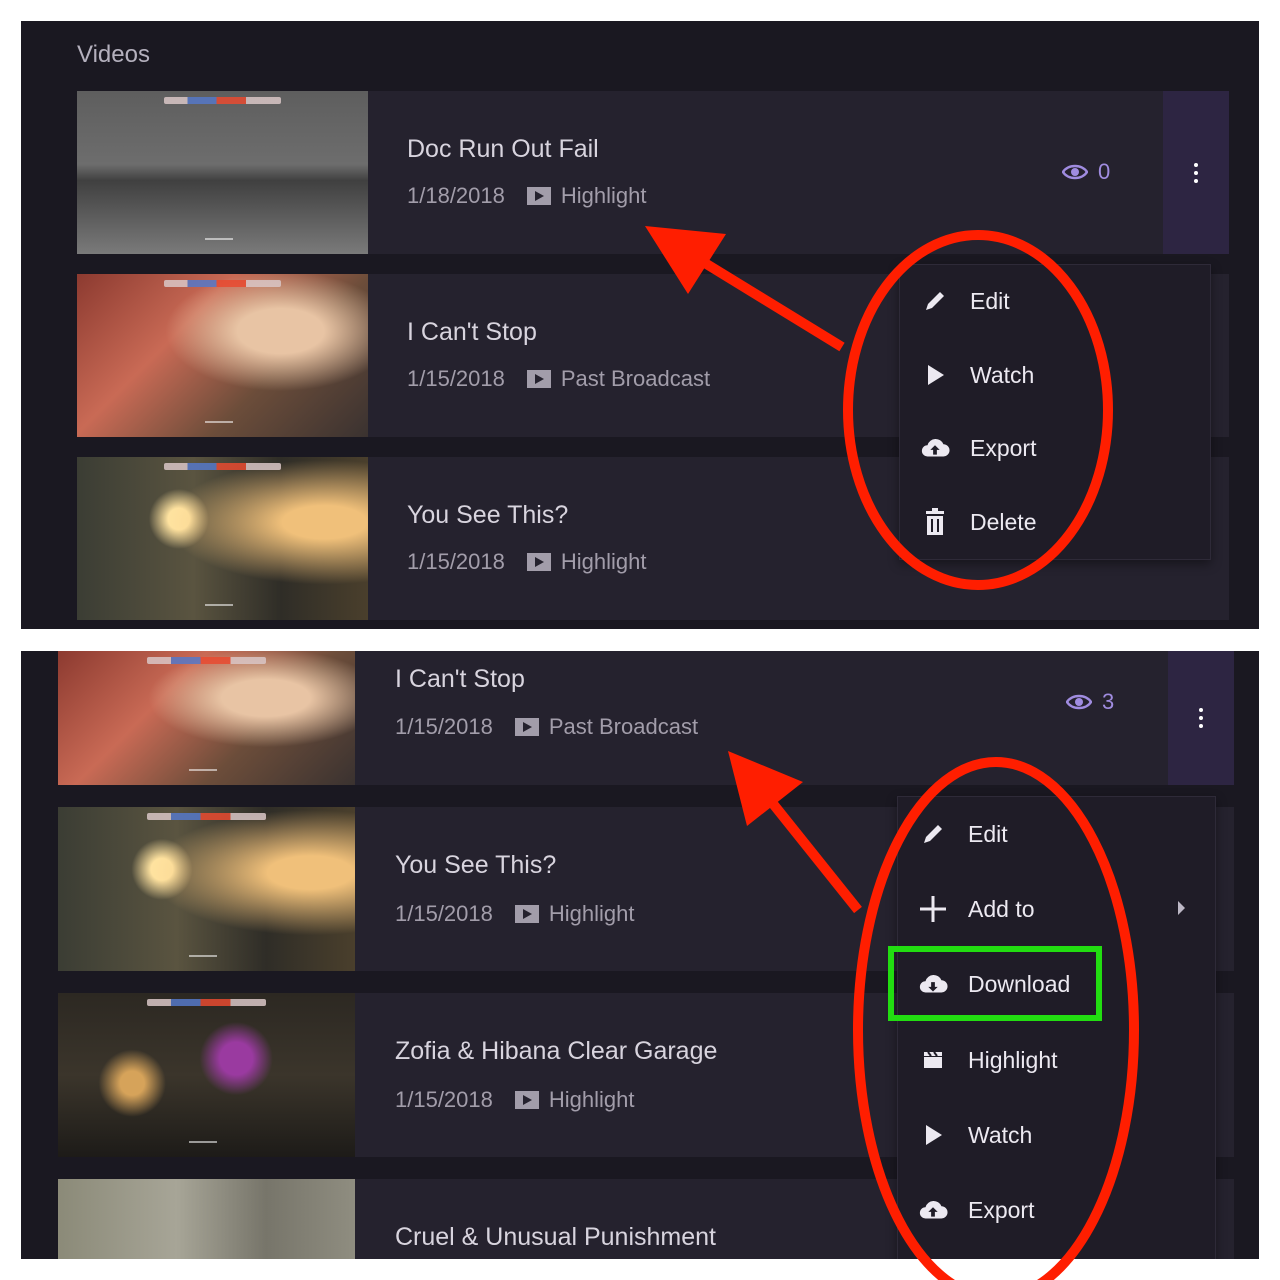  What do you see at coordinates (1181, 908) in the screenshot?
I see `caret-right-icon` at bounding box center [1181, 908].